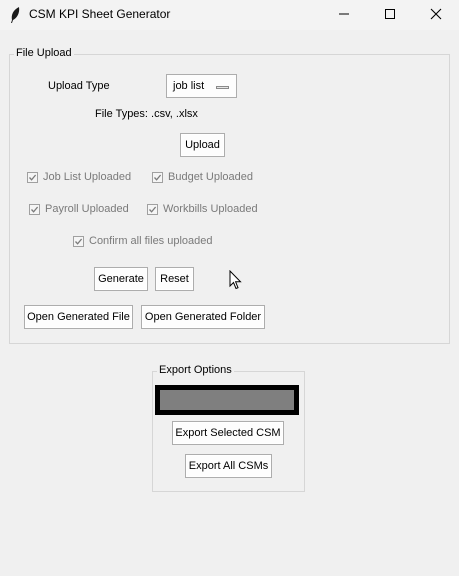 The height and width of the screenshot is (576, 459). What do you see at coordinates (210, 209) in the screenshot?
I see `workbills-uploaded-label: Workbills Uploaded` at bounding box center [210, 209].